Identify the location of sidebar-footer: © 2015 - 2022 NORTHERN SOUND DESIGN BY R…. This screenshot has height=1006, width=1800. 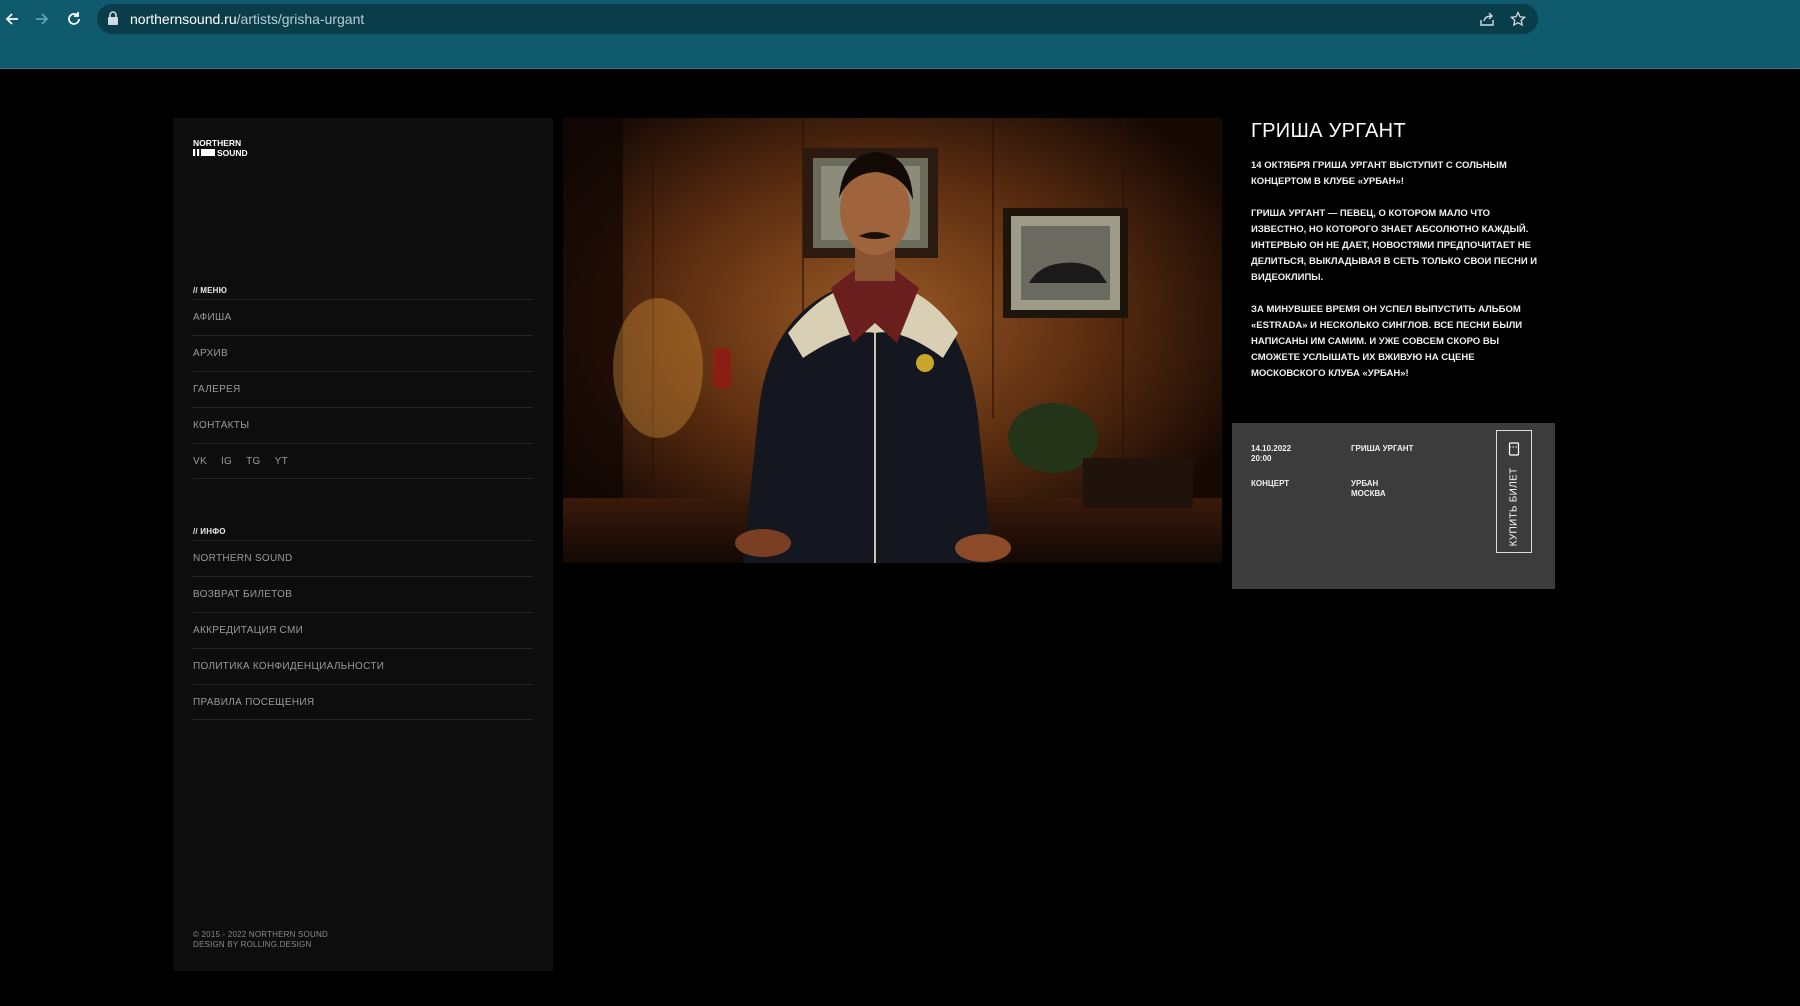
(260, 940).